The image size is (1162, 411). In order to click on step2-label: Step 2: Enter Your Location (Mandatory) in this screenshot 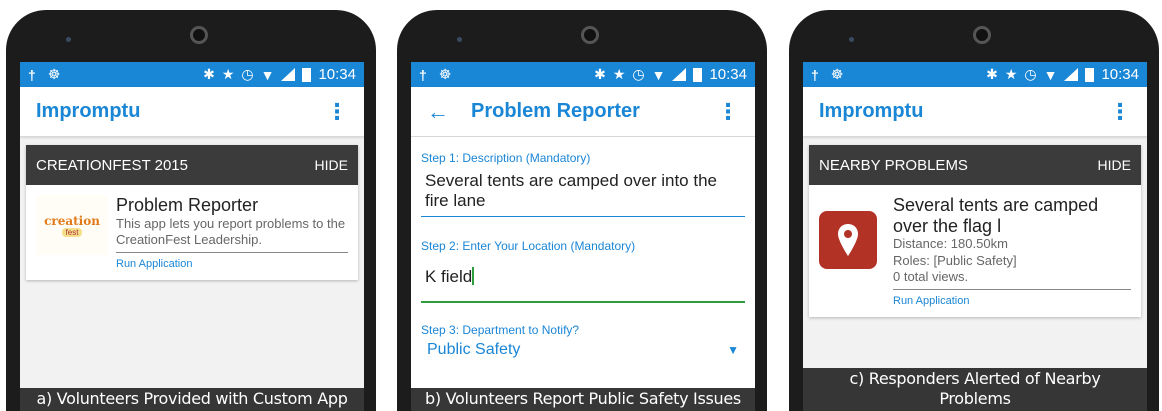, I will do `click(528, 245)`.